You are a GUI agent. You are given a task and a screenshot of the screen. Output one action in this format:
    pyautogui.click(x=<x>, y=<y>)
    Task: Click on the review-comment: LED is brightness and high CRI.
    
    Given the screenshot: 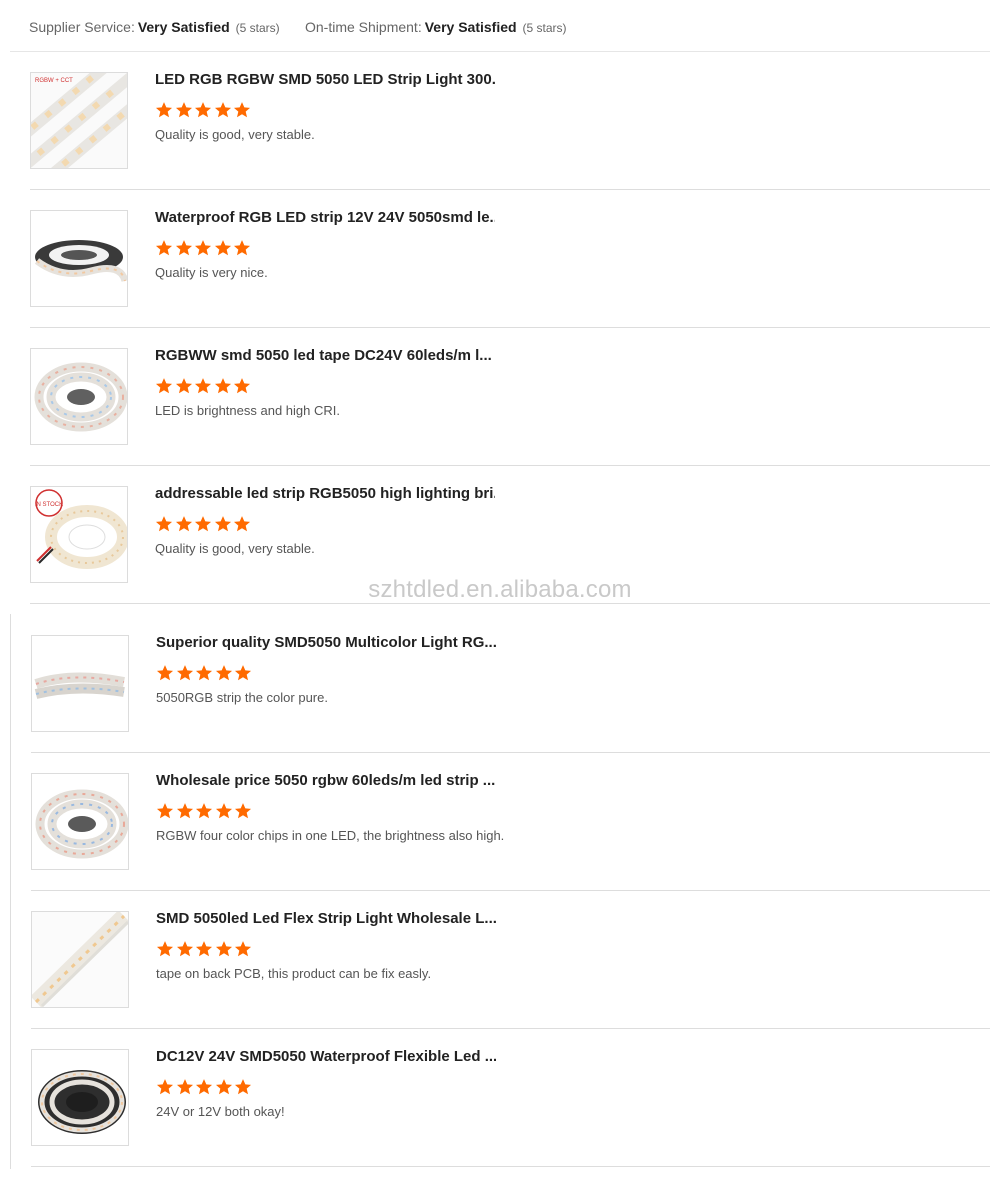 What is the action you would take?
    pyautogui.click(x=247, y=410)
    